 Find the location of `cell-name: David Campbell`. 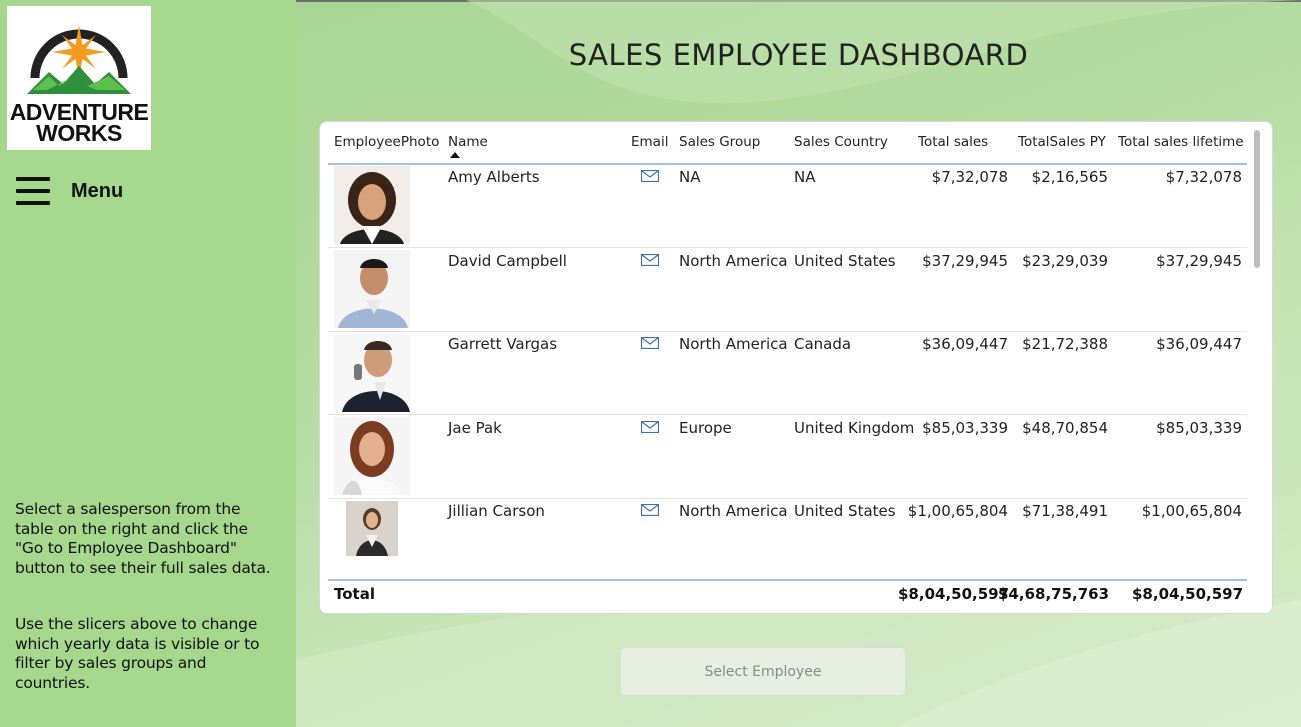

cell-name: David Campbell is located at coordinates (507, 261).